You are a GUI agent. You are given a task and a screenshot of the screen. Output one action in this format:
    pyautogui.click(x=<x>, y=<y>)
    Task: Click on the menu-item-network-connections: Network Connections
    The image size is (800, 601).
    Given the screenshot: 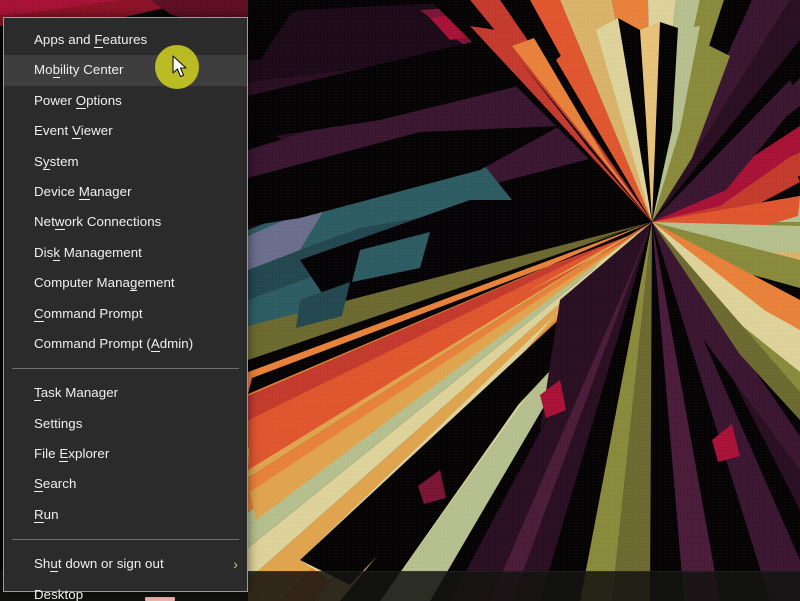 What is the action you would take?
    pyautogui.click(x=125, y=222)
    